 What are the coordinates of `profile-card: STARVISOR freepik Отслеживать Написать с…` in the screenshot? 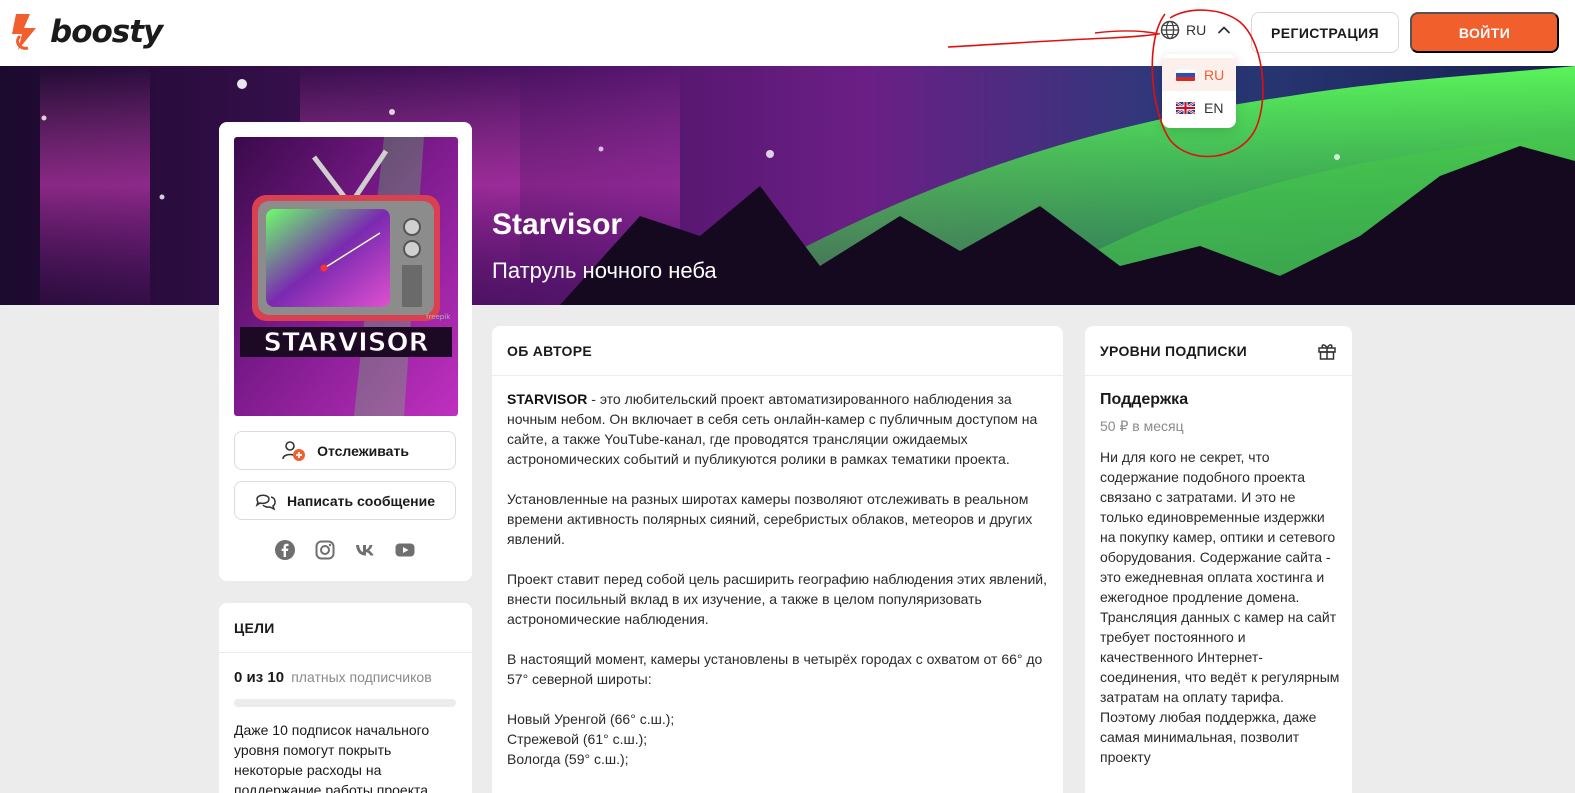 It's located at (345, 351).